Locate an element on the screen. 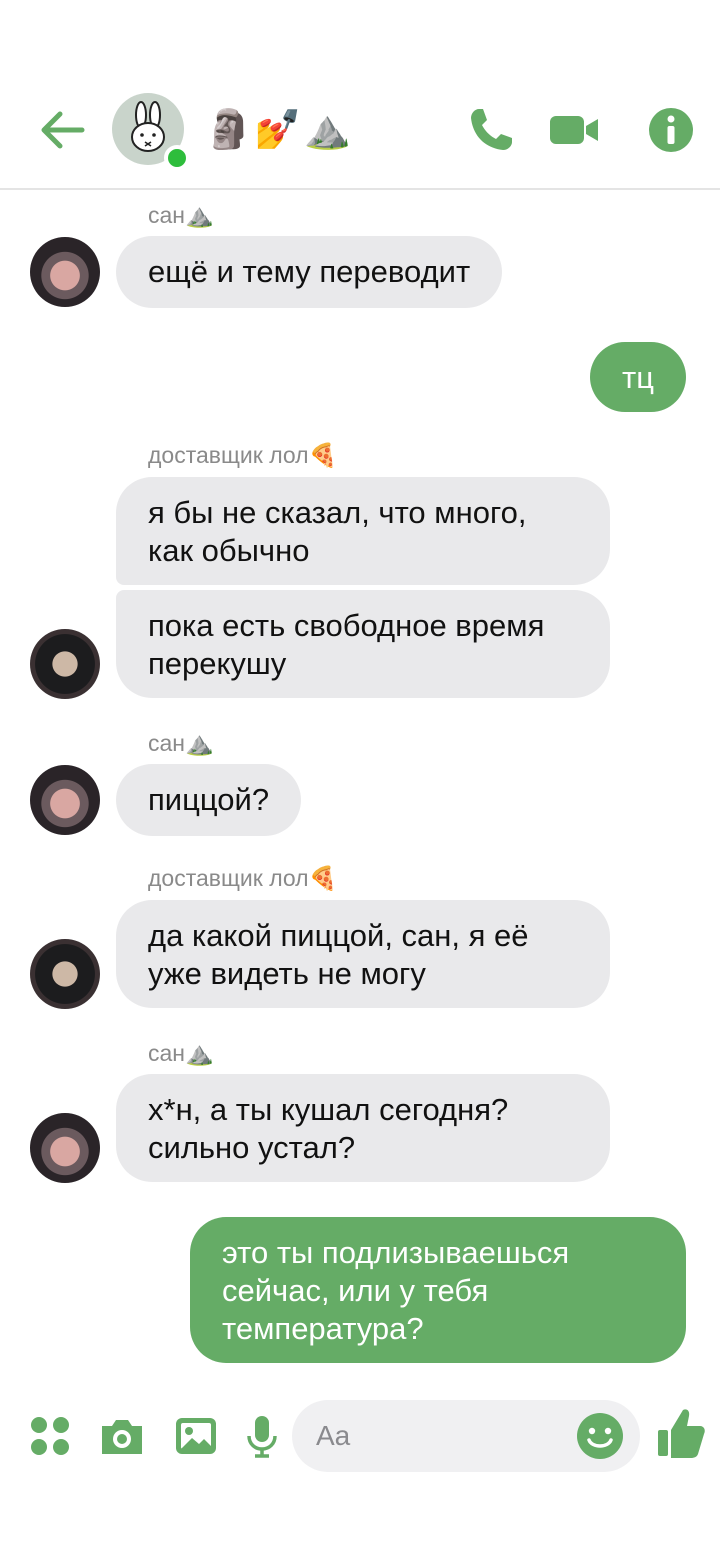 This screenshot has height=1560, width=720. message-bubble: я бы не сказал, что много, как обычно is located at coordinates (363, 531).